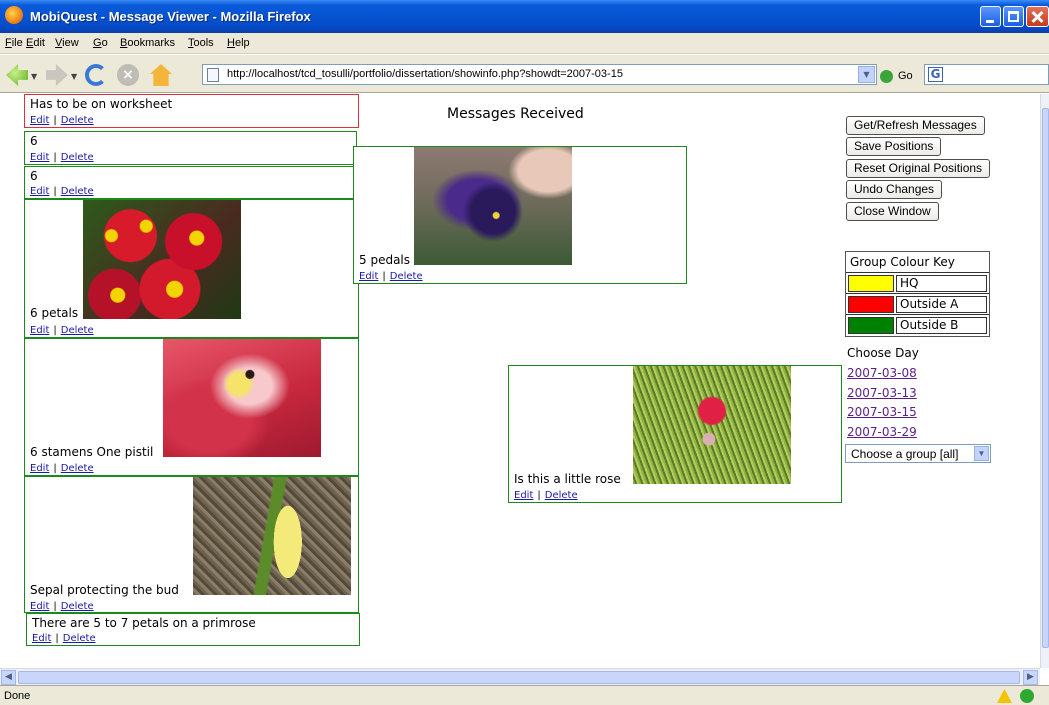  What do you see at coordinates (201, 43) in the screenshot?
I see `menu-tools: Tools` at bounding box center [201, 43].